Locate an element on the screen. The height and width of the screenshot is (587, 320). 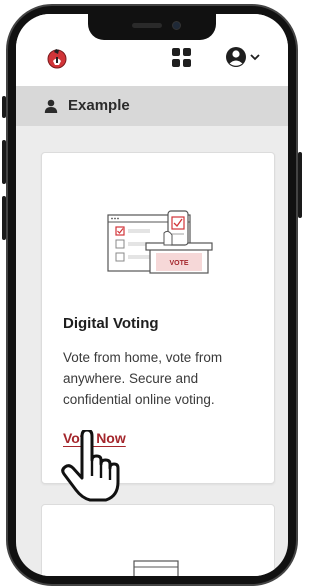
account-menu-button is located at coordinates (246, 57).